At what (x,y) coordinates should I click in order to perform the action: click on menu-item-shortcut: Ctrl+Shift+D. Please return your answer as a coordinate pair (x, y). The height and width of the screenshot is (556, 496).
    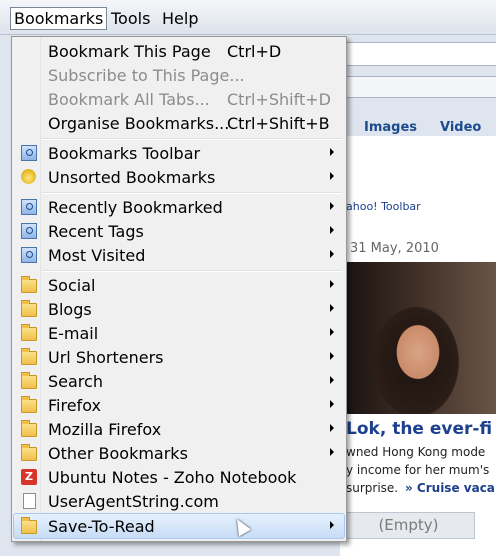
    Looking at the image, I should click on (279, 99).